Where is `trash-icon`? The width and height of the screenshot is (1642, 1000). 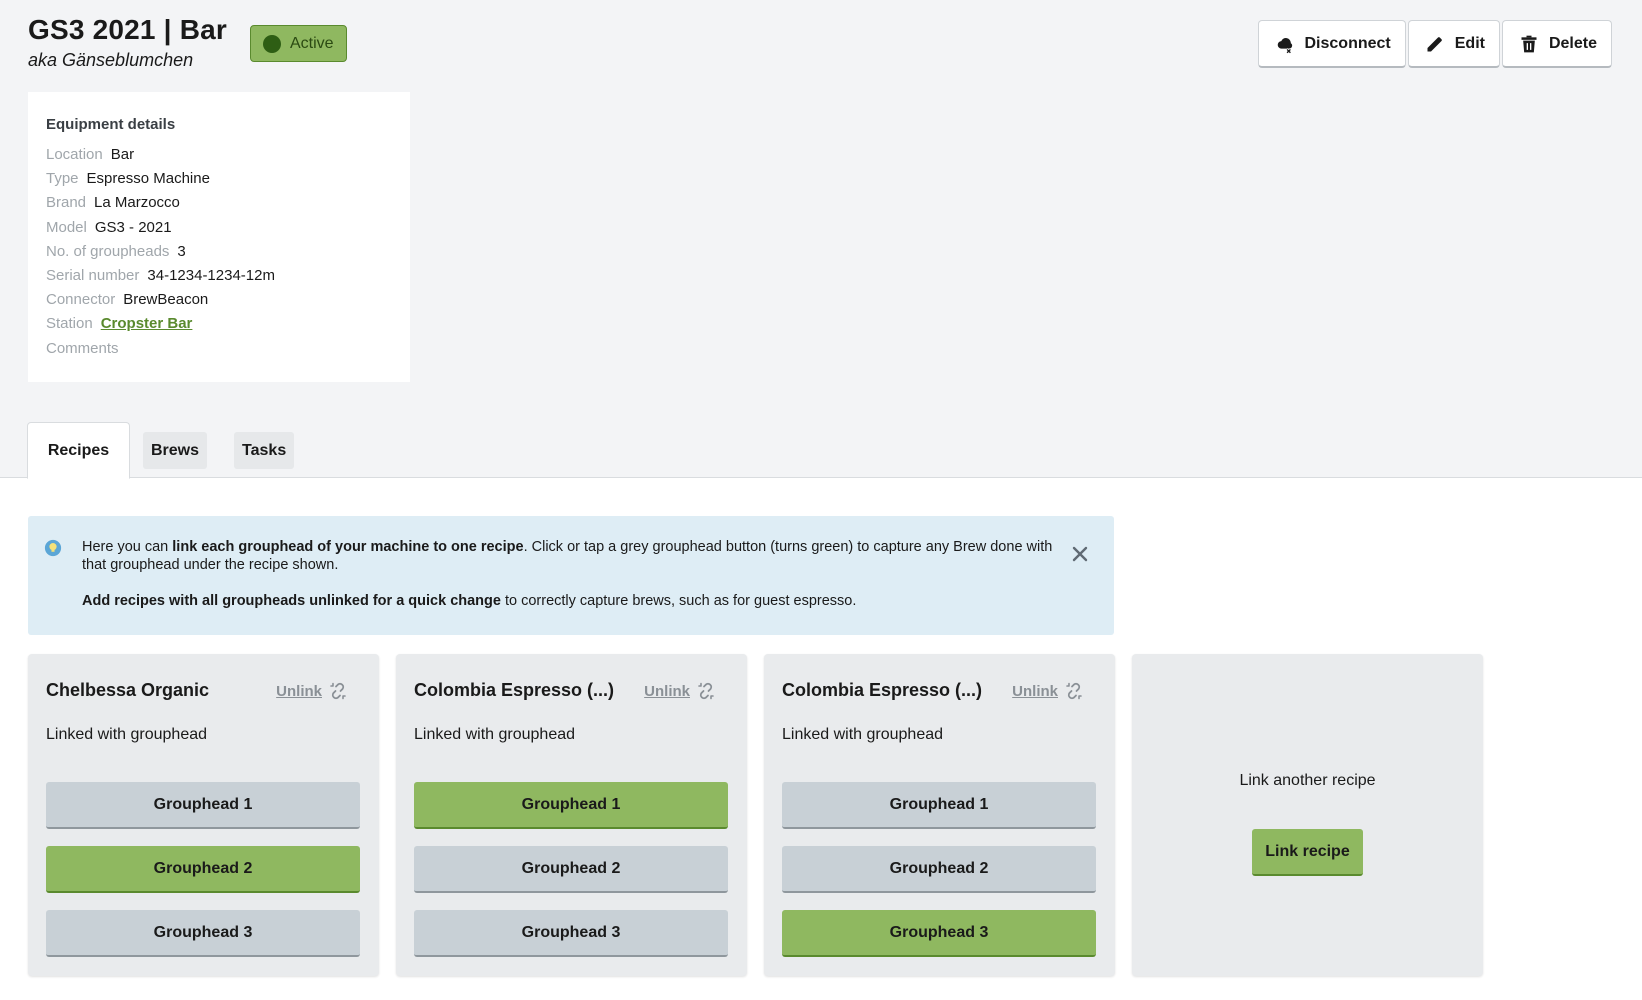 trash-icon is located at coordinates (1529, 43).